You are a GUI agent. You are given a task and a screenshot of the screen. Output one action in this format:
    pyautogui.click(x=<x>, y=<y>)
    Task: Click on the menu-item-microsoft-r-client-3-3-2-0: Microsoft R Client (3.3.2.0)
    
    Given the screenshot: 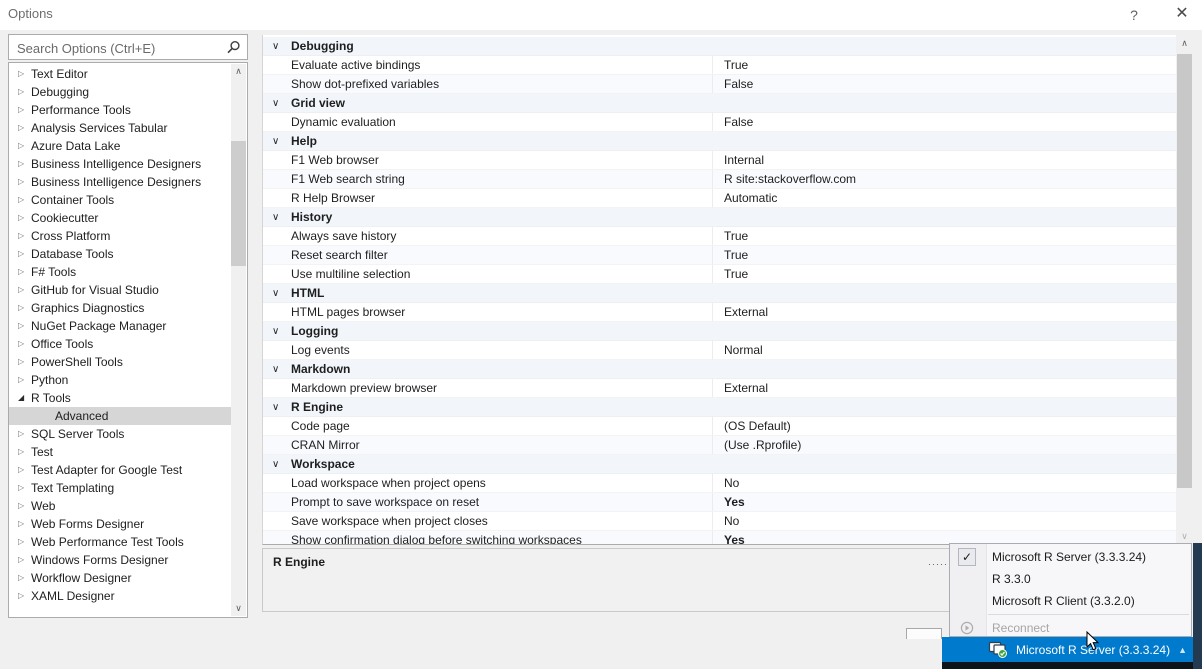 What is the action you would take?
    pyautogui.click(x=1070, y=601)
    